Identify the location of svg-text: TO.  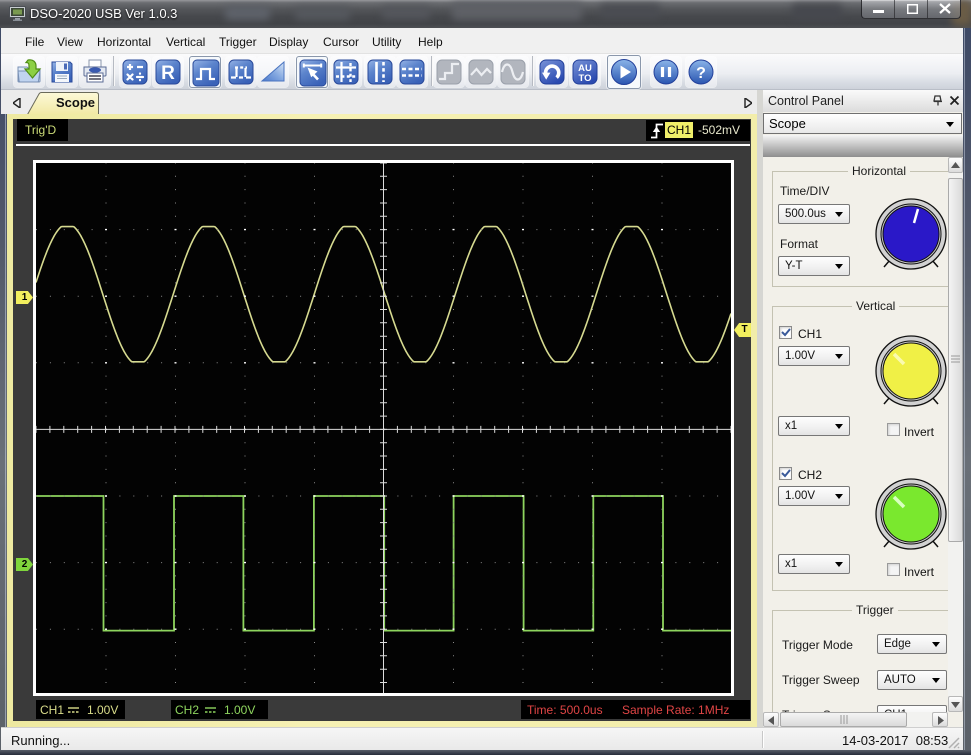
(584, 78).